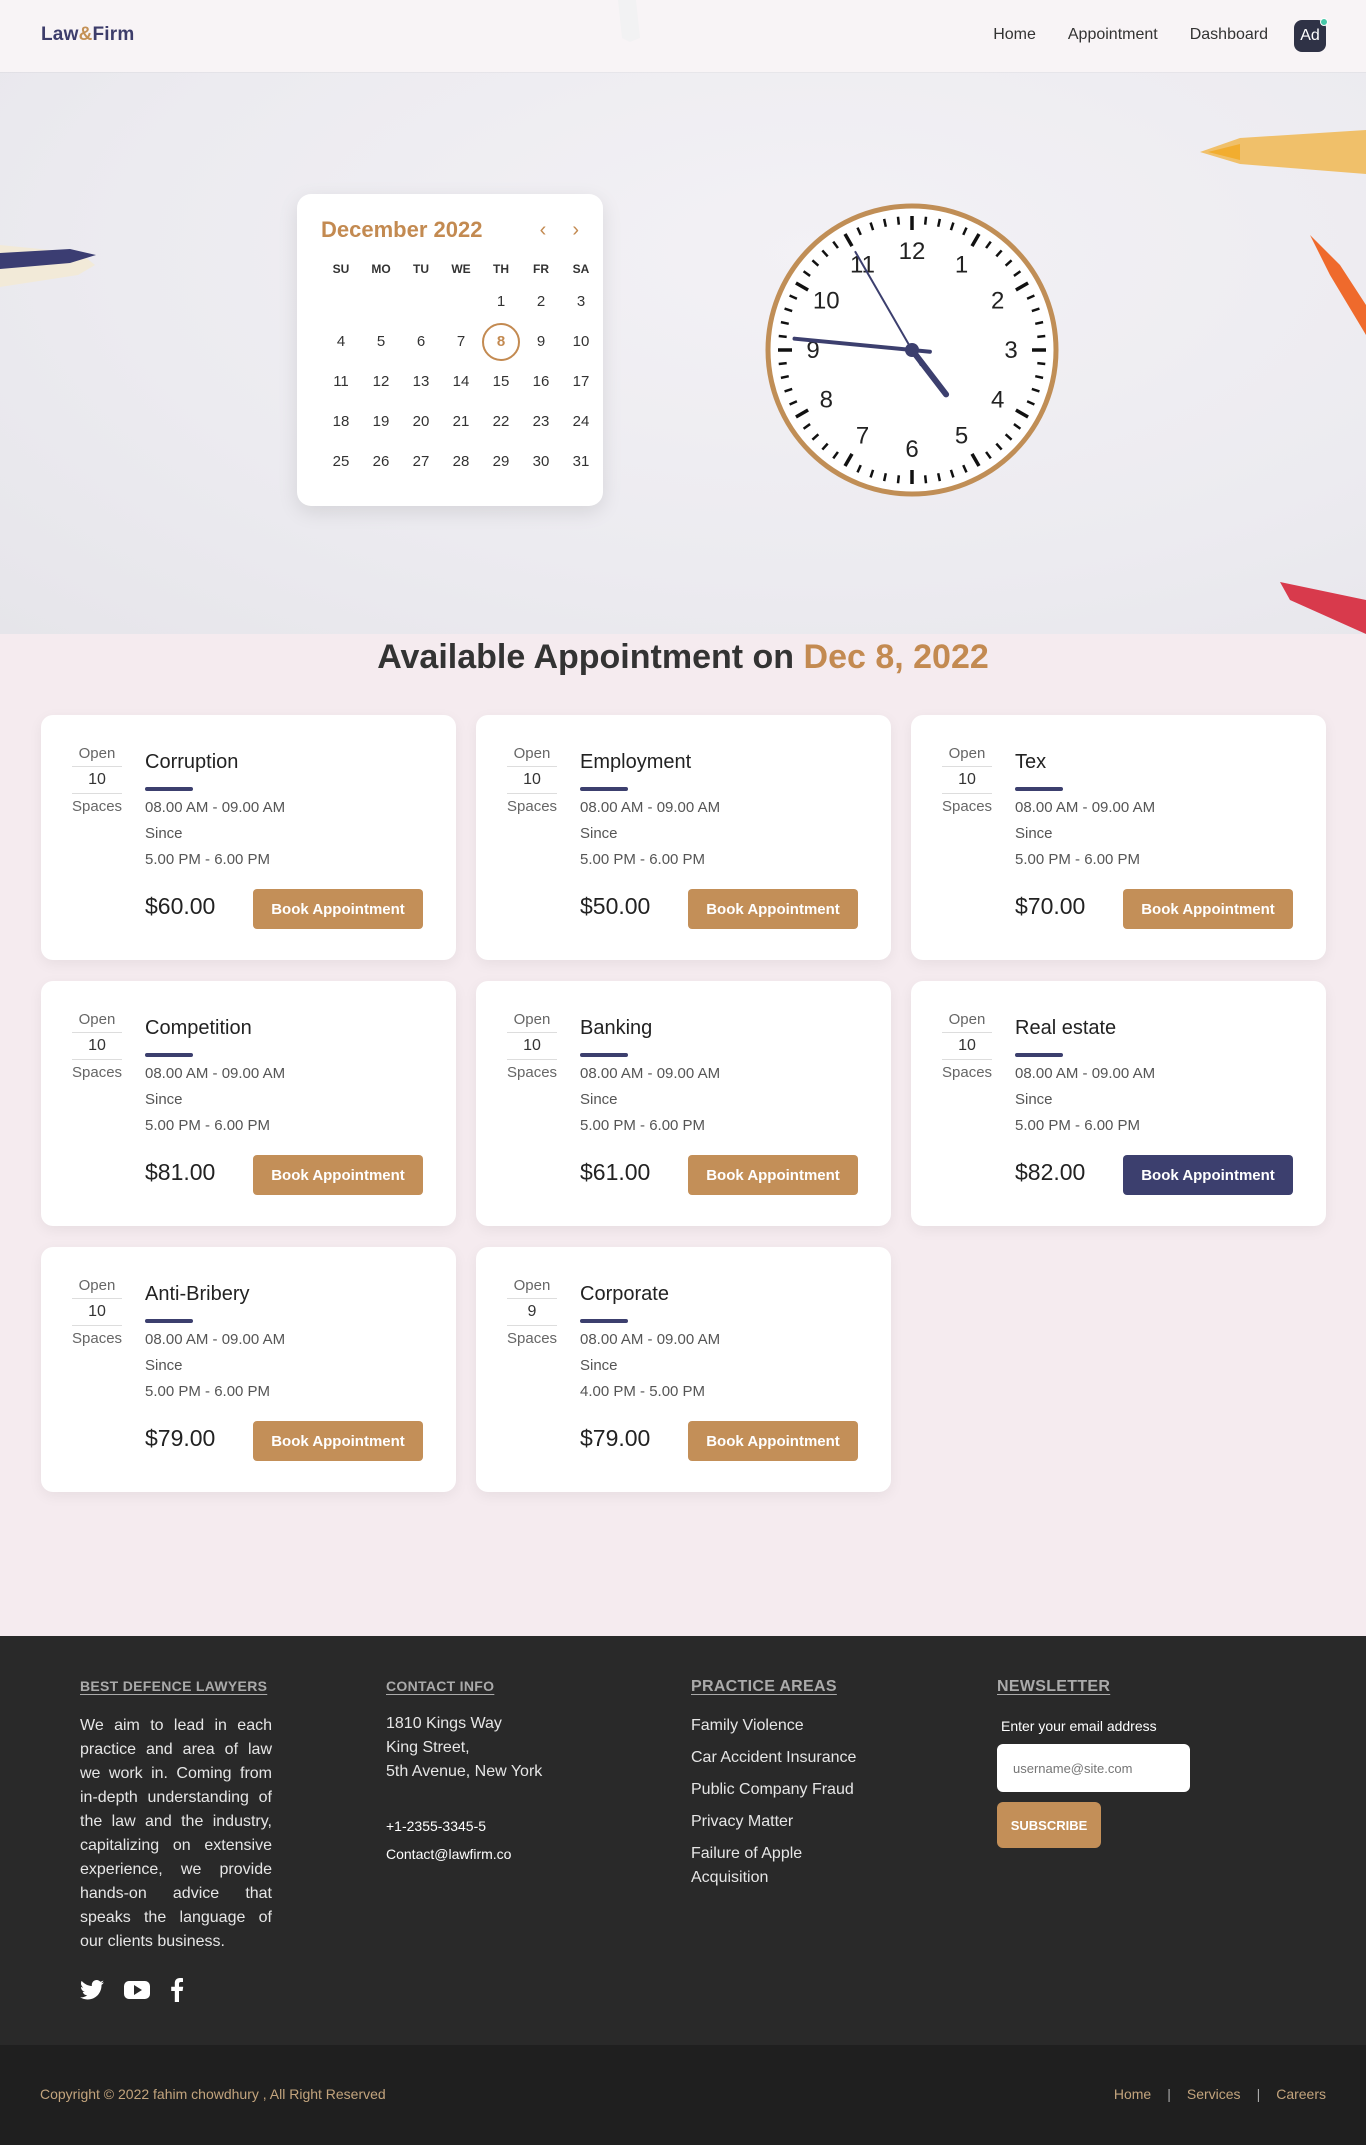  What do you see at coordinates (896, 657) in the screenshot?
I see `selected-date: Dec 8, 2022` at bounding box center [896, 657].